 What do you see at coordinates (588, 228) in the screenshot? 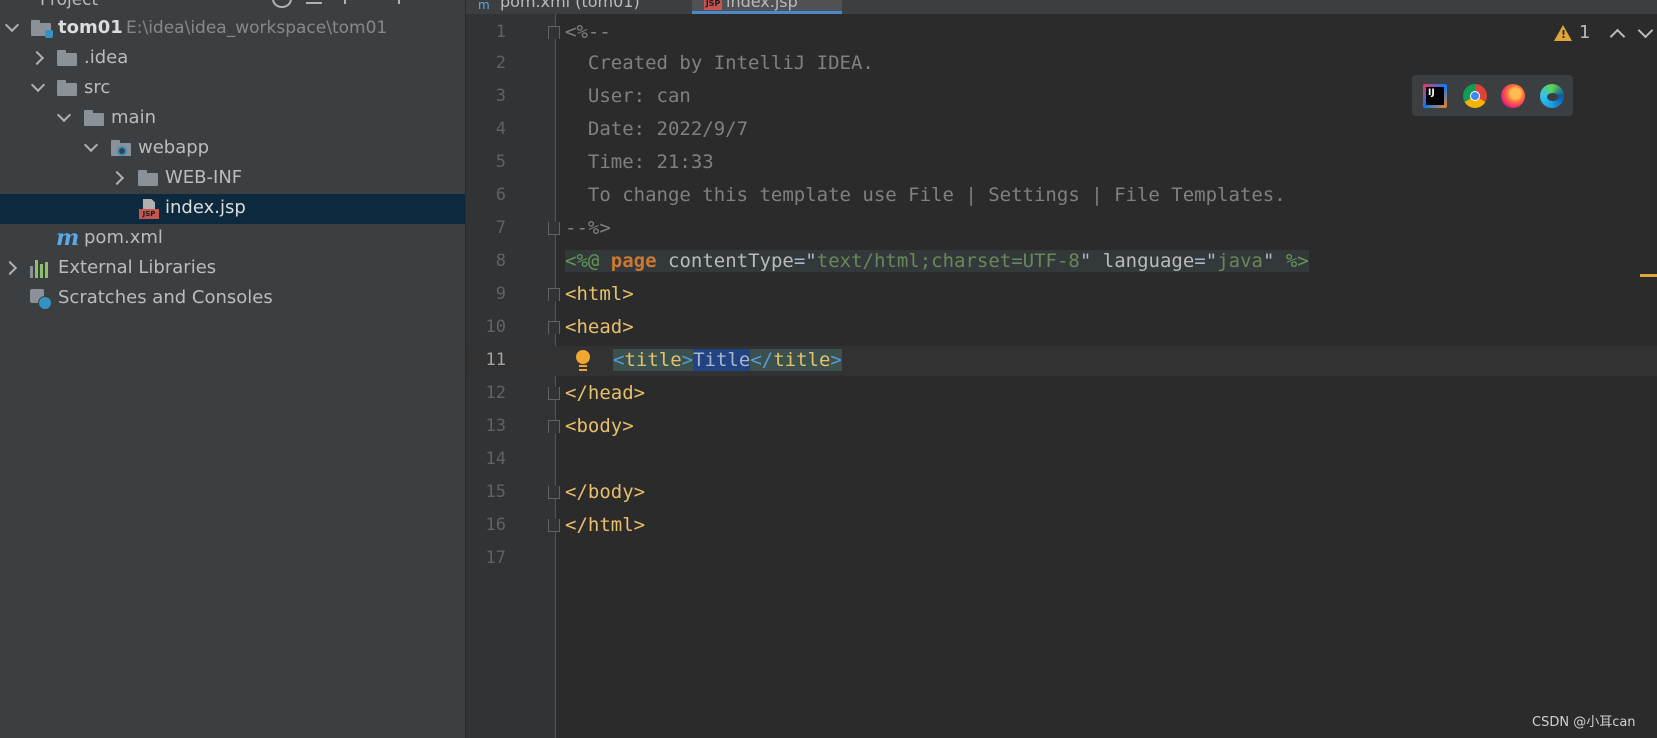
I see `code-text: --%>` at bounding box center [588, 228].